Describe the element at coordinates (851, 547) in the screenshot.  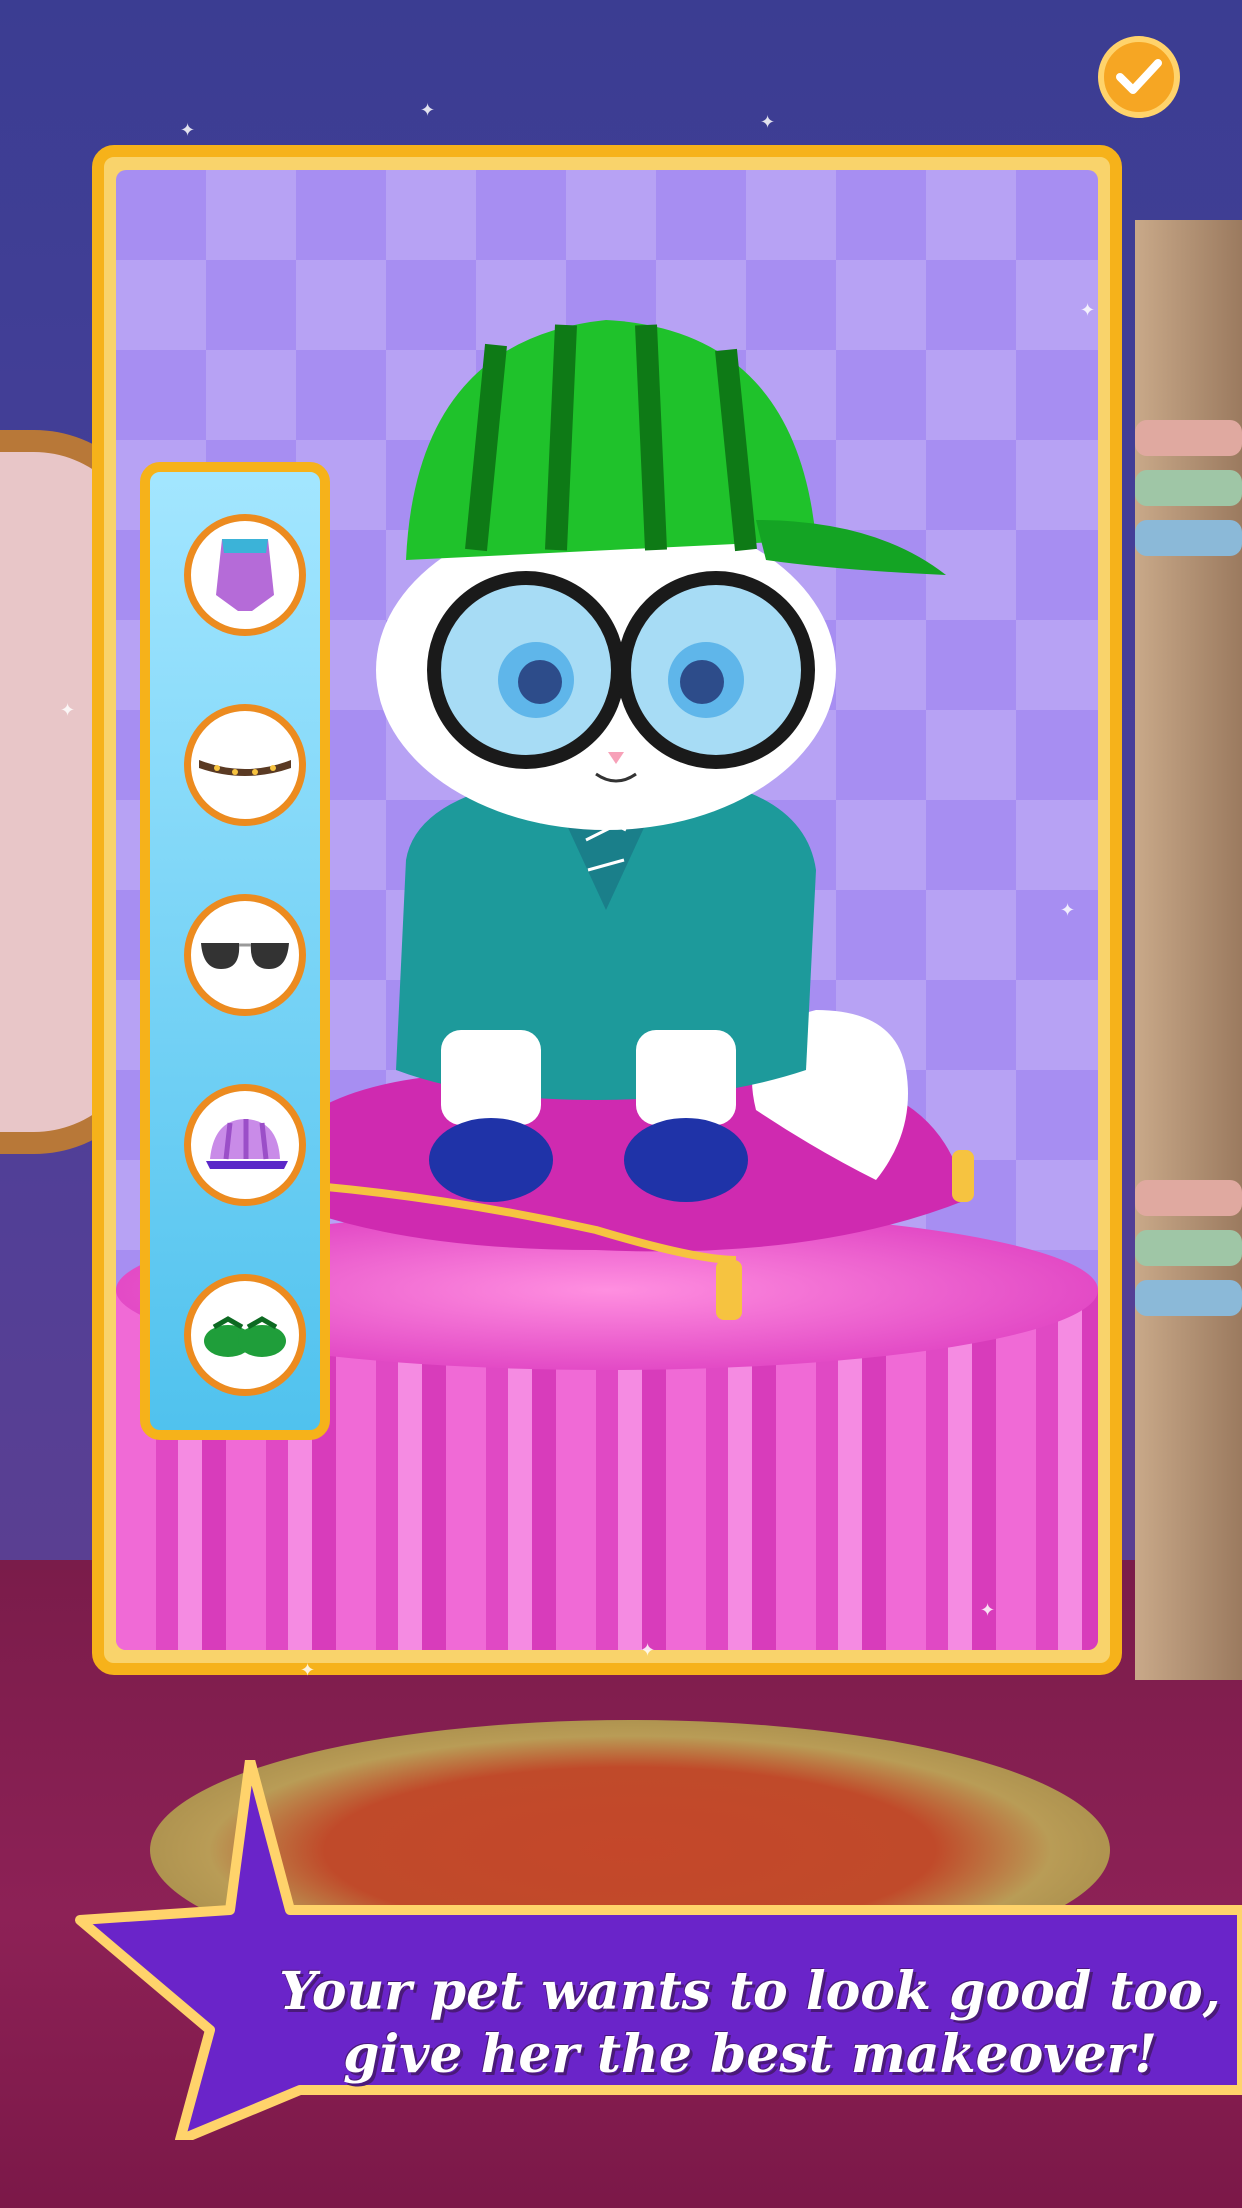
I see `cap-brim` at that location.